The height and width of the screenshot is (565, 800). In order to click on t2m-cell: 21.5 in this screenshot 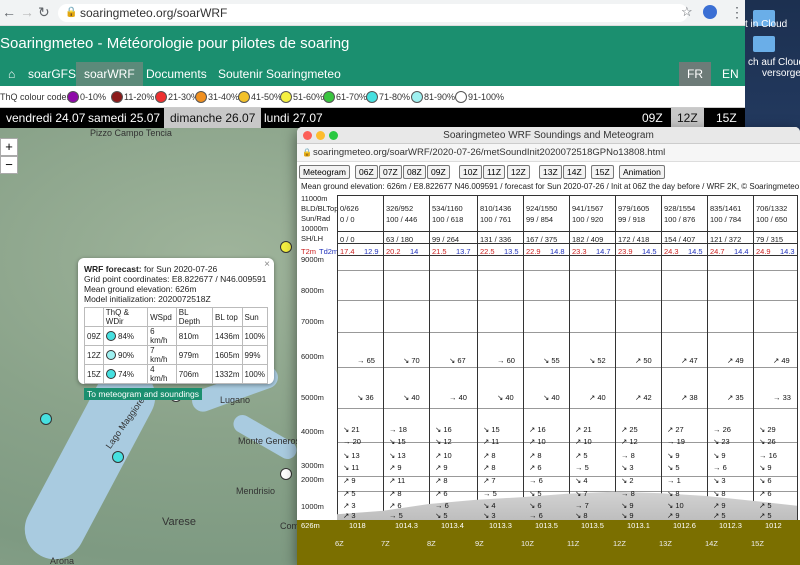, I will do `click(439, 251)`.